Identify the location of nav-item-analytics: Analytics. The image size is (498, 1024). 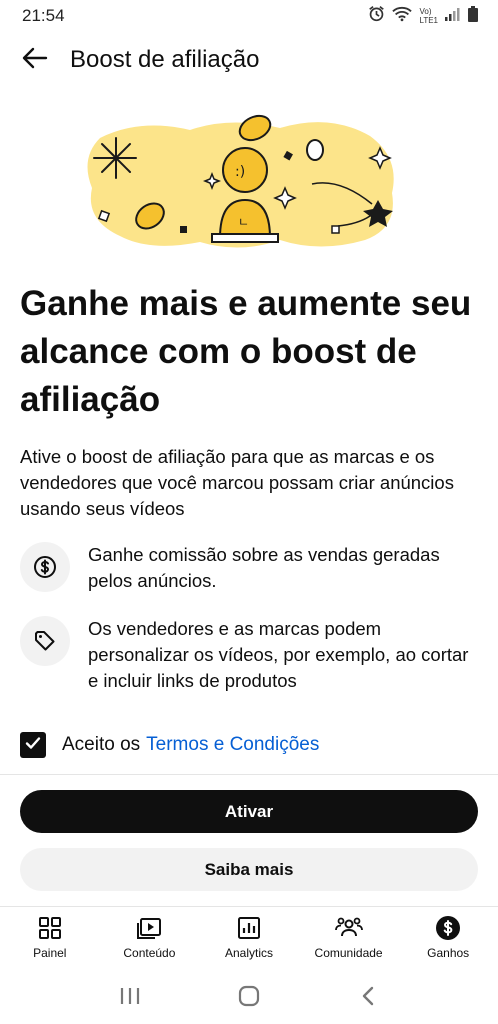
(249, 937).